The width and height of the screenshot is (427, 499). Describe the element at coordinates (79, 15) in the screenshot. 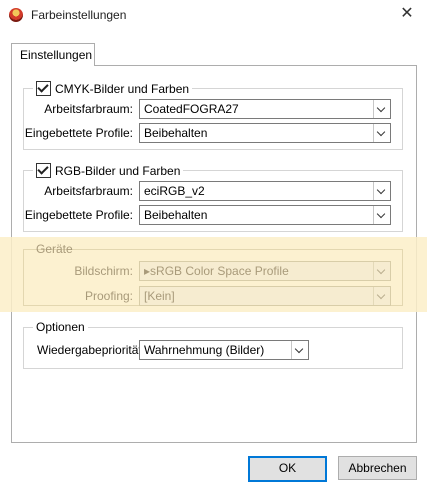

I see `window-title: Farbeinstellungen` at that location.